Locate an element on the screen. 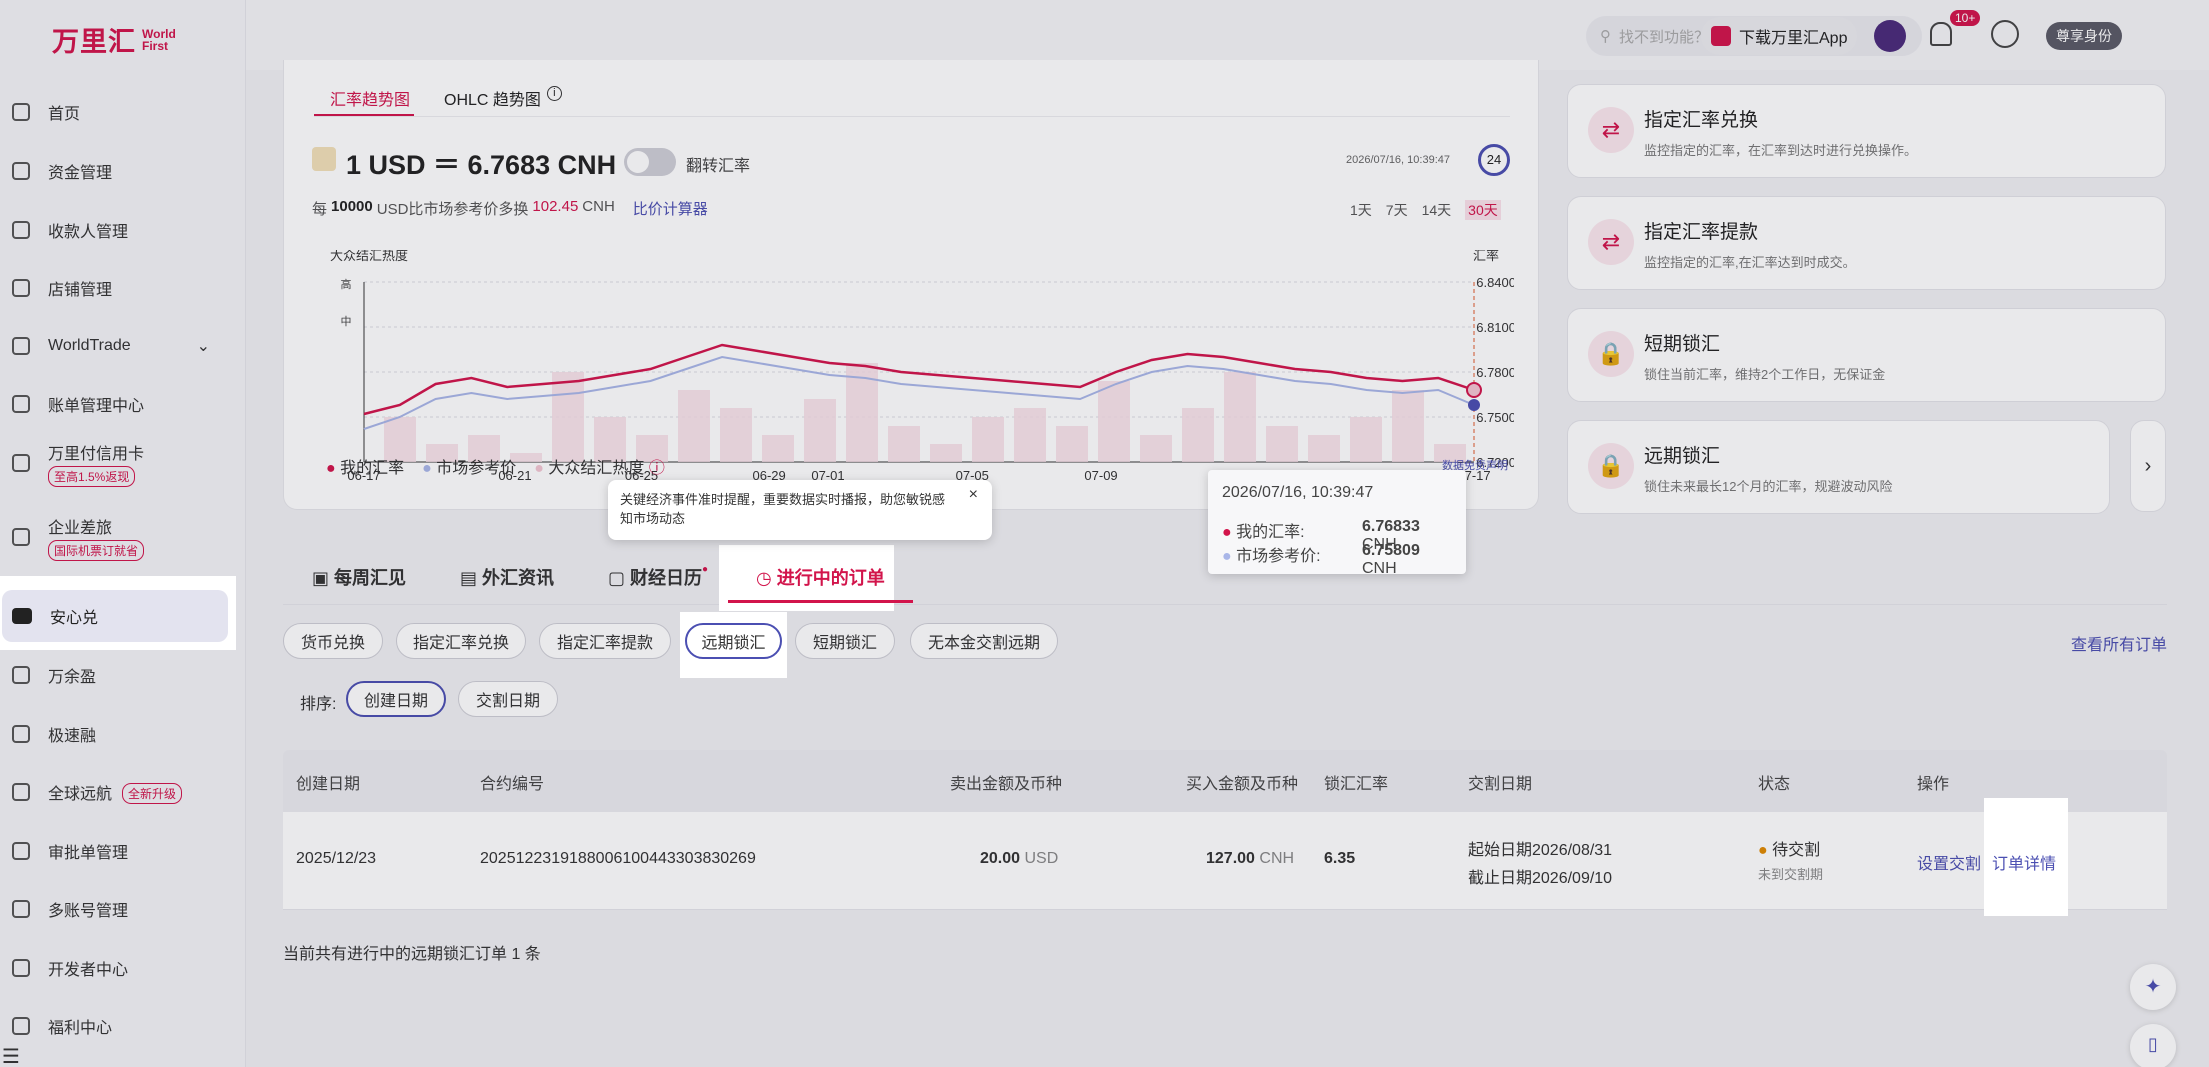 The height and width of the screenshot is (1067, 2209). sidebar-item-3: 店铺管理 is located at coordinates (123, 288).